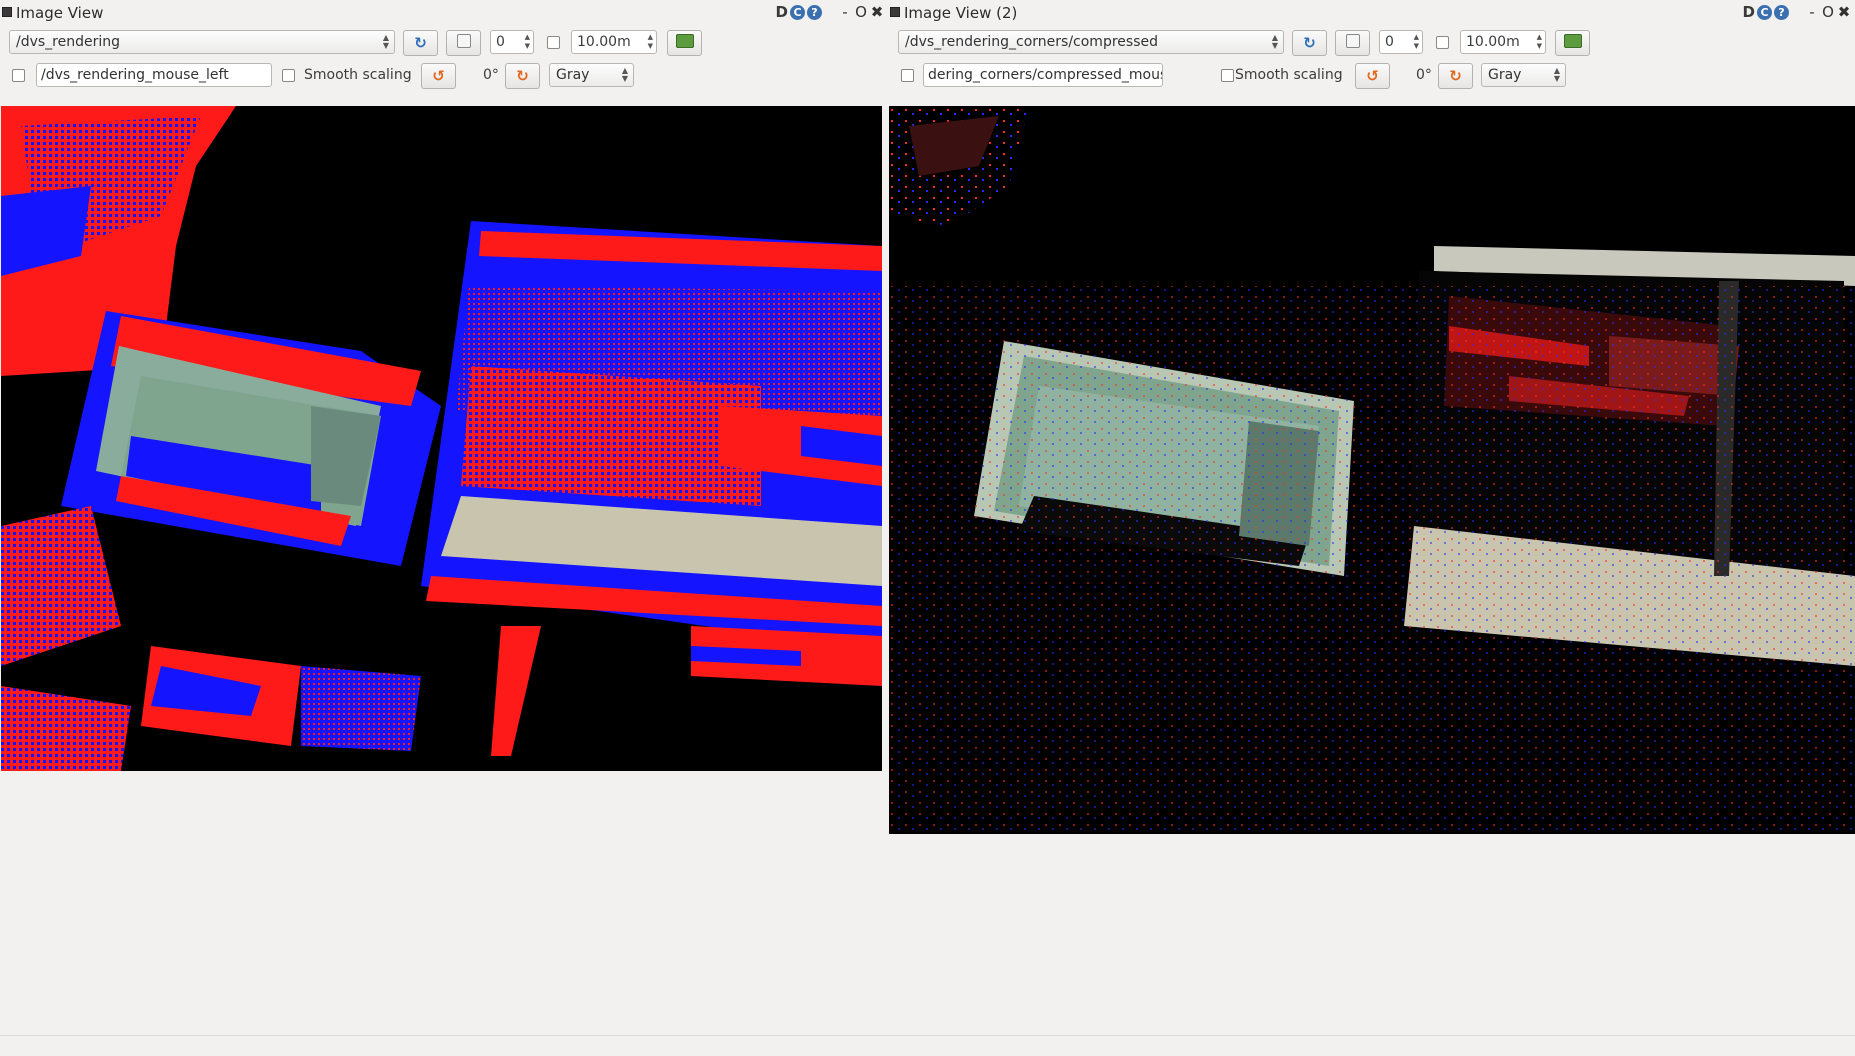 Image resolution: width=1855 pixels, height=1056 pixels. Describe the element at coordinates (444, 44) in the screenshot. I see `toolbar-row-1: /dvs_rendering ▲ ▼ ↻ 0 ▲ ▼ 10.00m ▲ ▼` at that location.